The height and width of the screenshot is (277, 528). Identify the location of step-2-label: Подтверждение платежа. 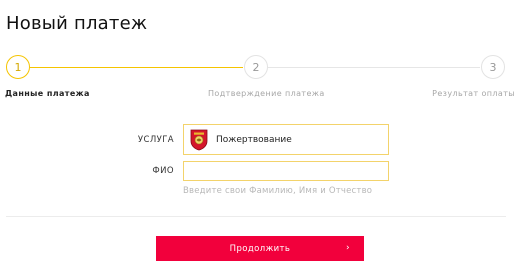
(266, 93).